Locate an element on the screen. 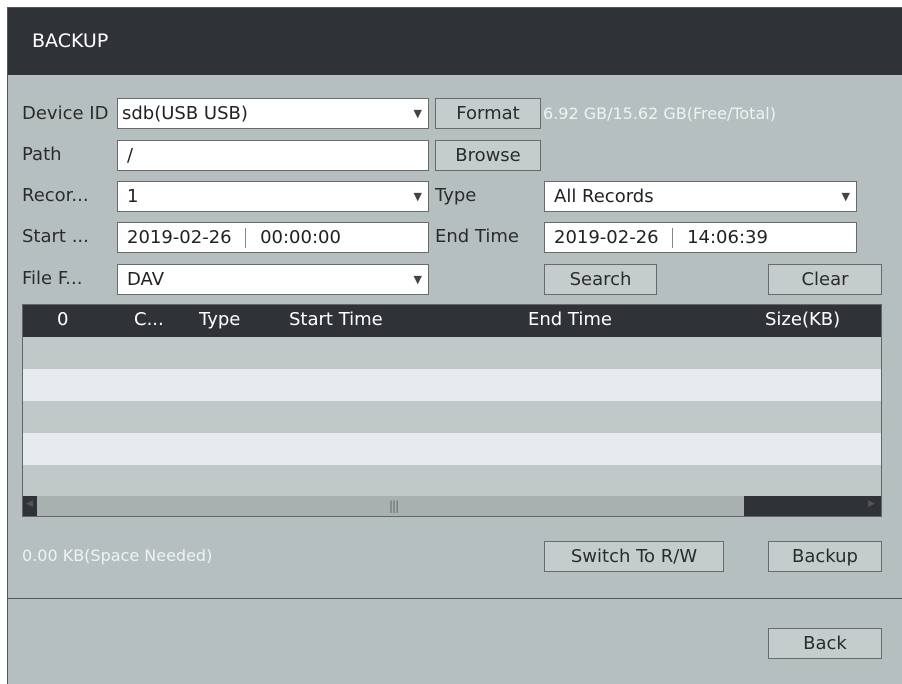 The width and height of the screenshot is (902, 684). record-type-select: All Records ▼ is located at coordinates (700, 196).